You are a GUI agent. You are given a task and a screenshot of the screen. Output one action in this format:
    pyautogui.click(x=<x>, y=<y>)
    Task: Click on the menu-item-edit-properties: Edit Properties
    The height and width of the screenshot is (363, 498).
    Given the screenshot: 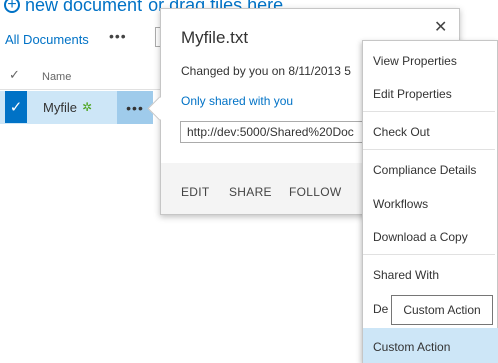 What is the action you would take?
    pyautogui.click(x=412, y=94)
    